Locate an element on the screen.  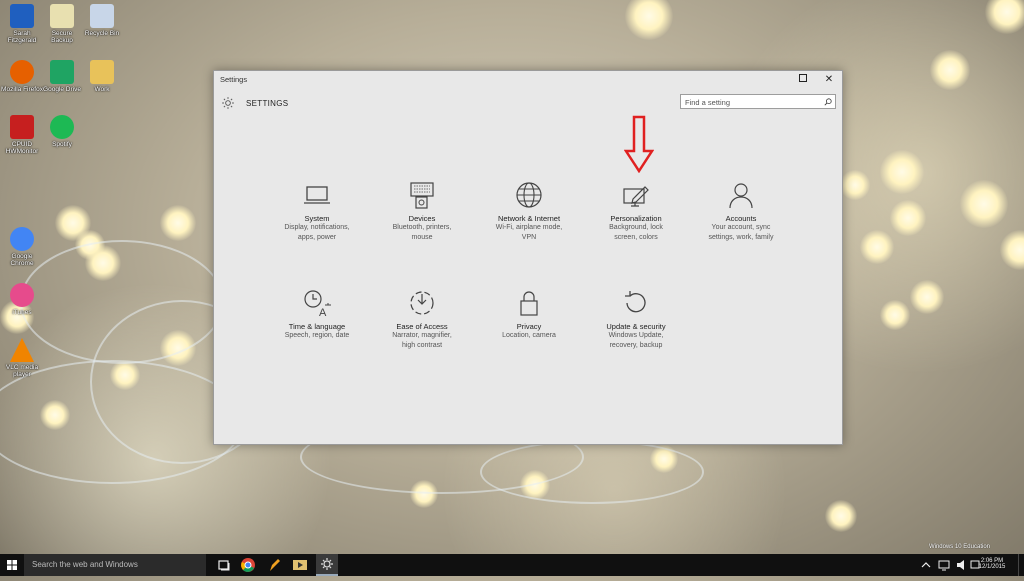
start-button is located at coordinates (12, 565).